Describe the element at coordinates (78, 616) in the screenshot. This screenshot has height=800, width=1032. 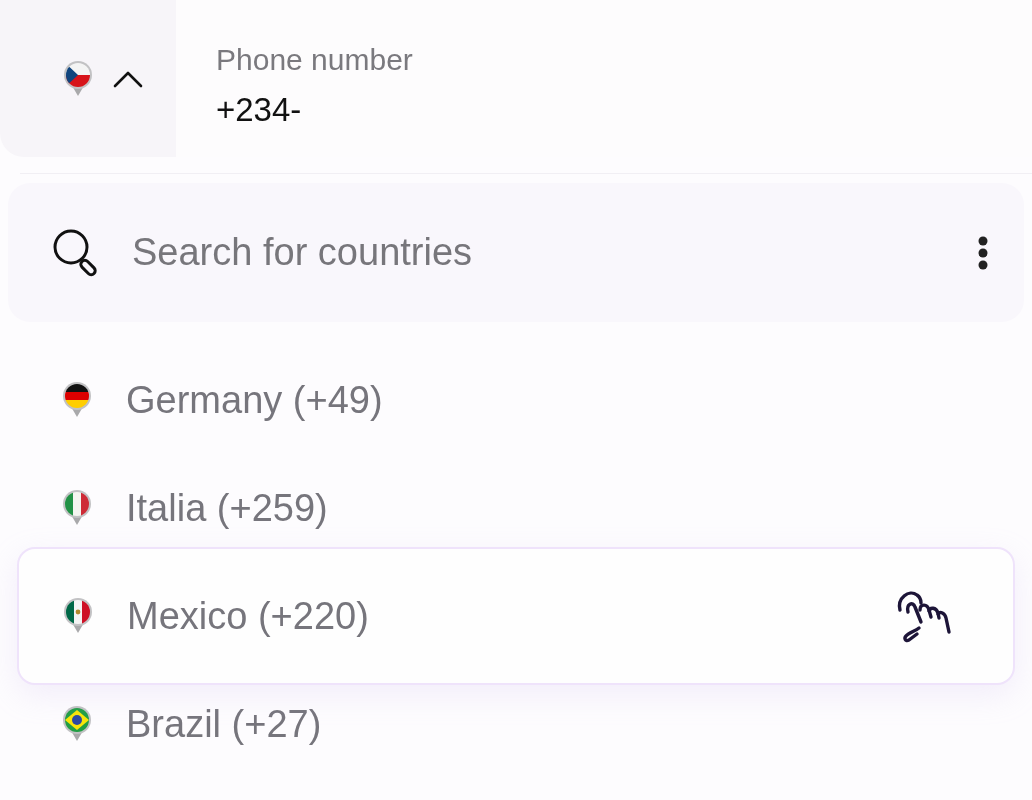
I see `mexican-flag-icon` at that location.